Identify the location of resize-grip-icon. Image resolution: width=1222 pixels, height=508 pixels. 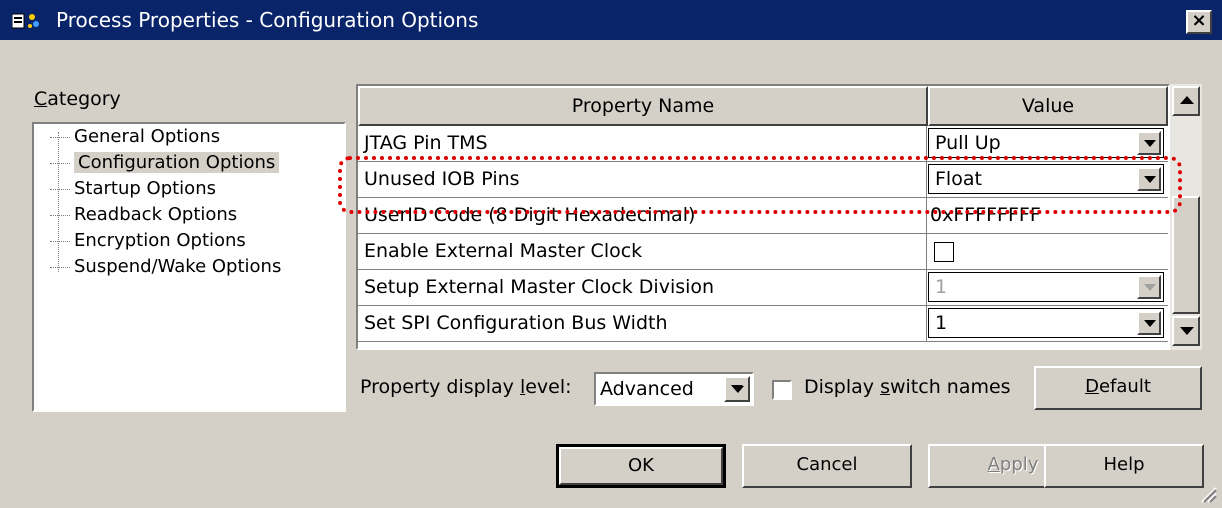
(1207, 493).